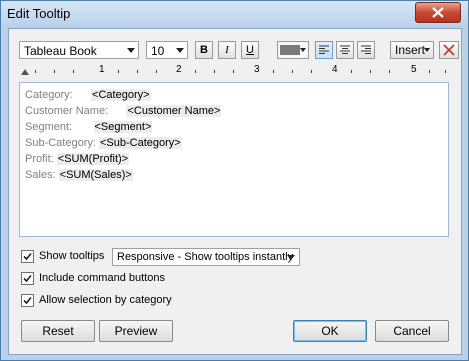  What do you see at coordinates (227, 50) in the screenshot?
I see `italic-button: I` at bounding box center [227, 50].